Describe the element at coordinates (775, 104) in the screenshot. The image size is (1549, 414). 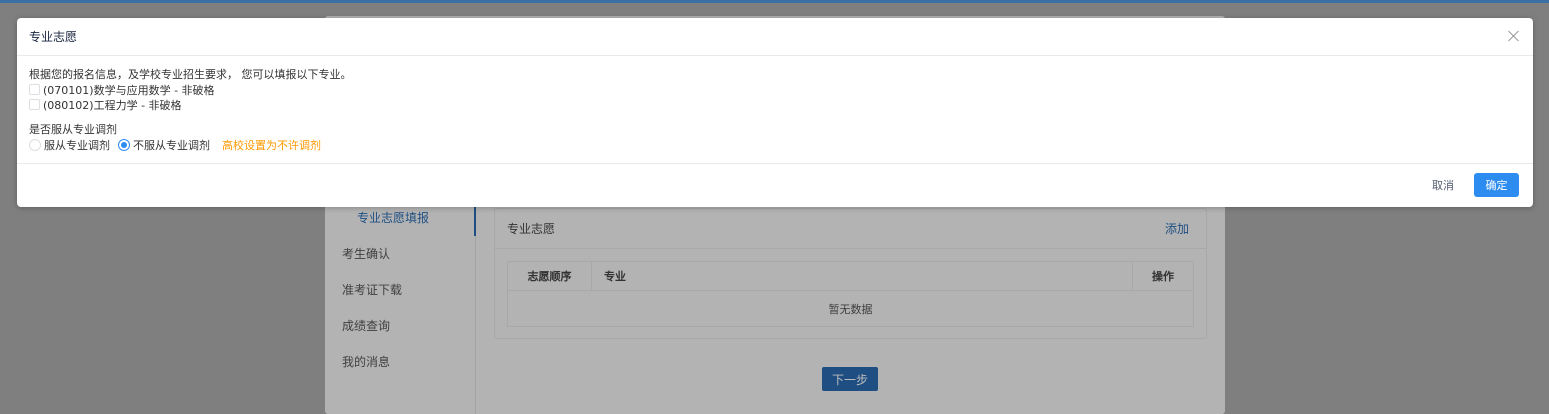
I see `major-option-2: (080102)工程力学 - 非破格` at that location.